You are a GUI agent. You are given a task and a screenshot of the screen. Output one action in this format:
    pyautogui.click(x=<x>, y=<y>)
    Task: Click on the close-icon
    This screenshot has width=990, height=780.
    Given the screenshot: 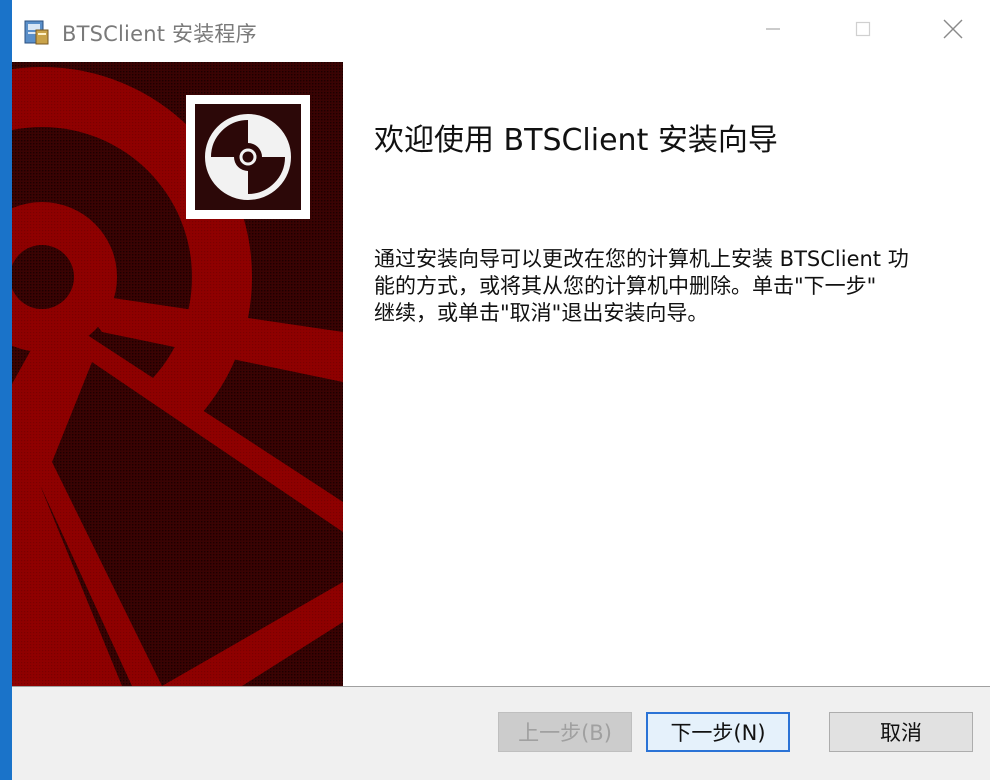 What is the action you would take?
    pyautogui.click(x=953, y=31)
    